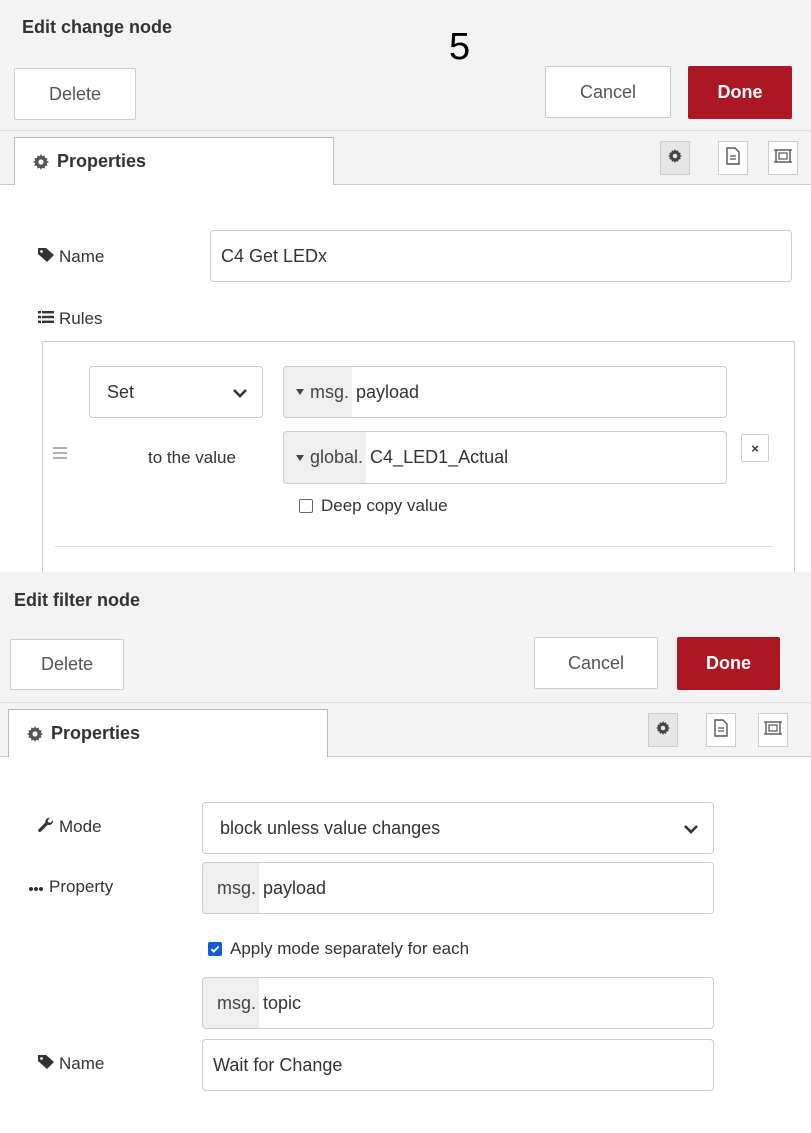 This screenshot has width=811, height=1133. Describe the element at coordinates (405, 65) in the screenshot. I see `dialog-header: Edit change node Delete Cancel Done` at that location.